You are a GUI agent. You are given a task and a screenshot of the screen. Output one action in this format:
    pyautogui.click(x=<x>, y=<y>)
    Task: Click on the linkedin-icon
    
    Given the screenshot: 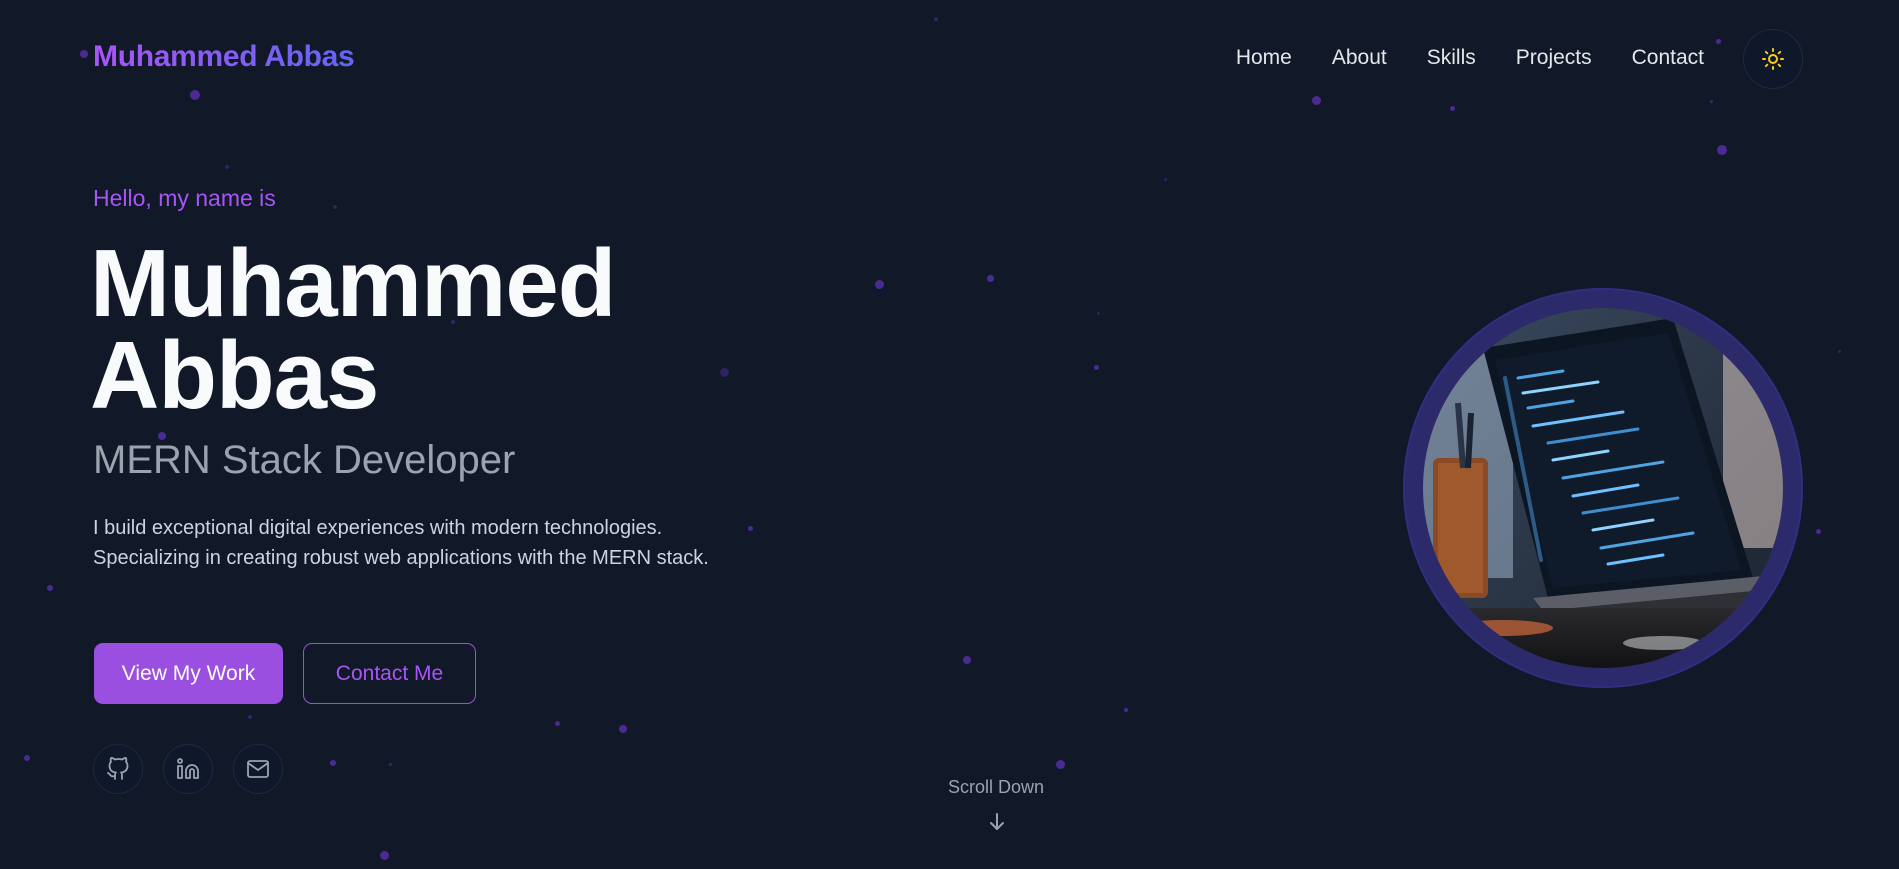 What is the action you would take?
    pyautogui.click(x=188, y=768)
    